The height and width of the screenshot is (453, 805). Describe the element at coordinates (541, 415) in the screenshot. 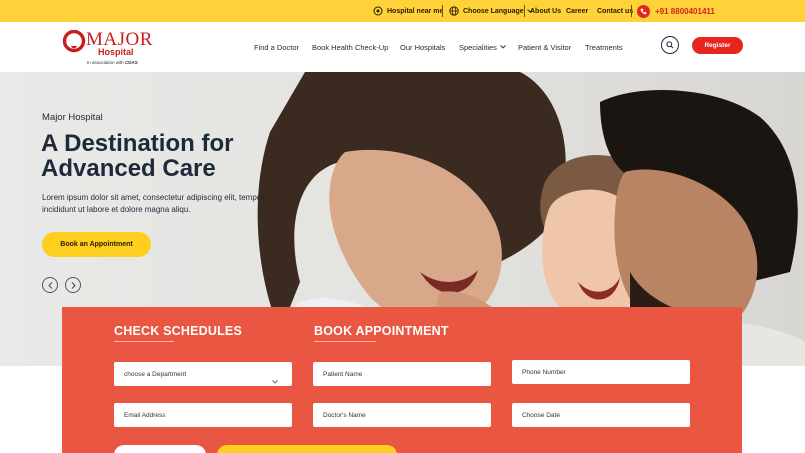

I see `date-placeholder: Choose Date` at that location.